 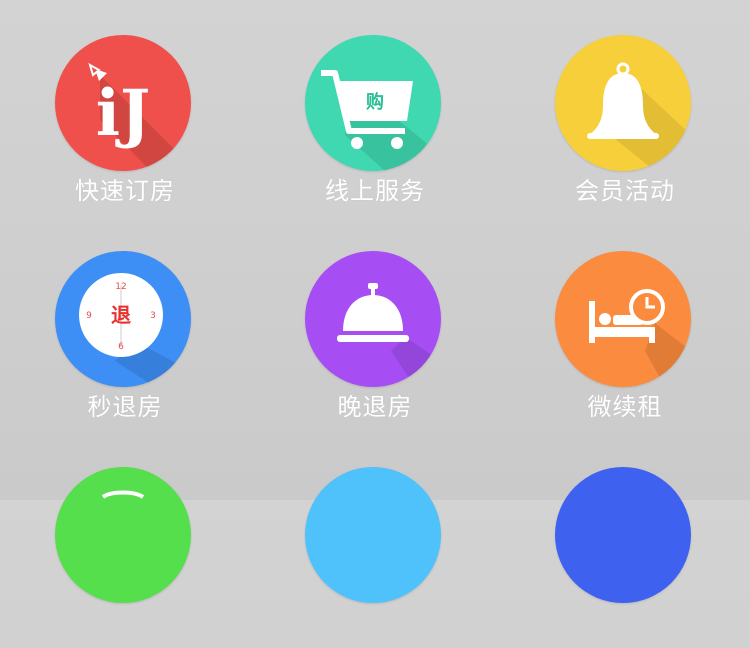 What do you see at coordinates (125, 407) in the screenshot?
I see `menu-item-label: 秒退房` at bounding box center [125, 407].